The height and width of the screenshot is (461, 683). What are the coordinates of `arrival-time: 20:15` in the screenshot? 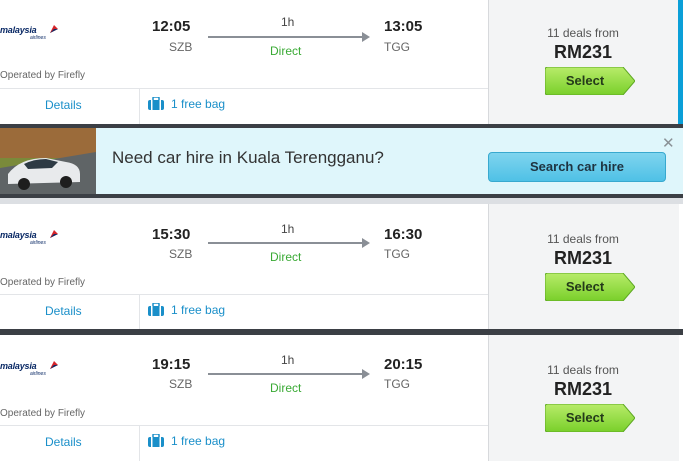 It's located at (403, 364).